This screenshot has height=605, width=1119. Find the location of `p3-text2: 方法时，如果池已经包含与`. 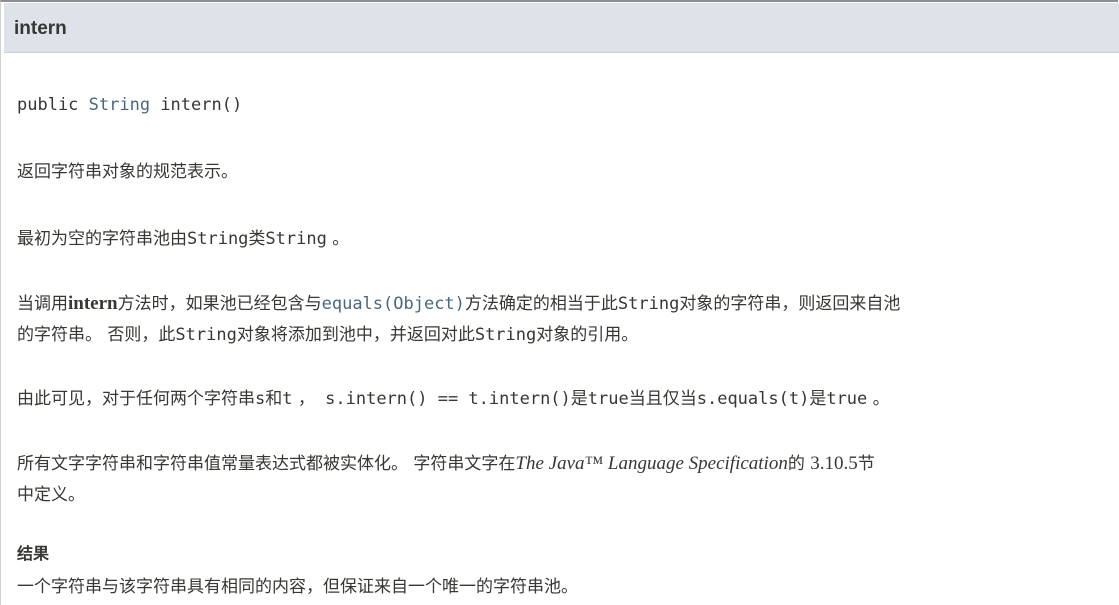

p3-text2: 方法时，如果池已经包含与 is located at coordinates (219, 304).